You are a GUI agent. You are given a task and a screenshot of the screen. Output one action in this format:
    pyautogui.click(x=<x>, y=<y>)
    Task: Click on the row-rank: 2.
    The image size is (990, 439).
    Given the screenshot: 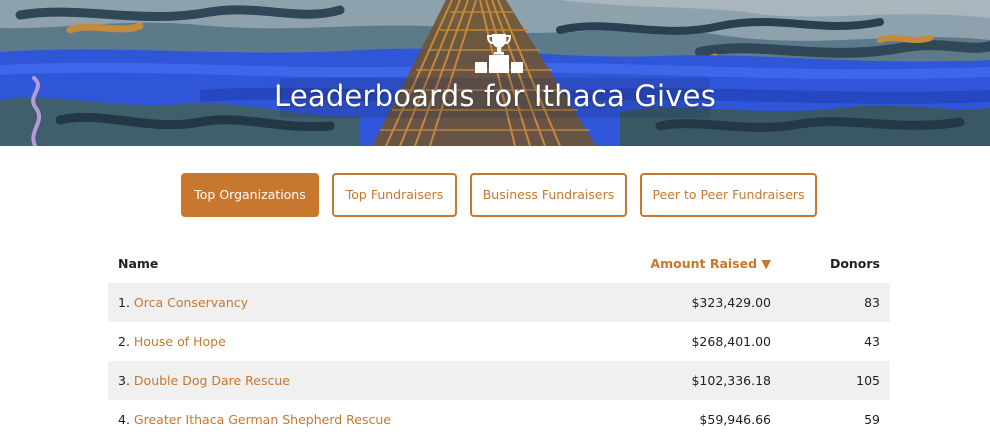 What is the action you would take?
    pyautogui.click(x=124, y=341)
    